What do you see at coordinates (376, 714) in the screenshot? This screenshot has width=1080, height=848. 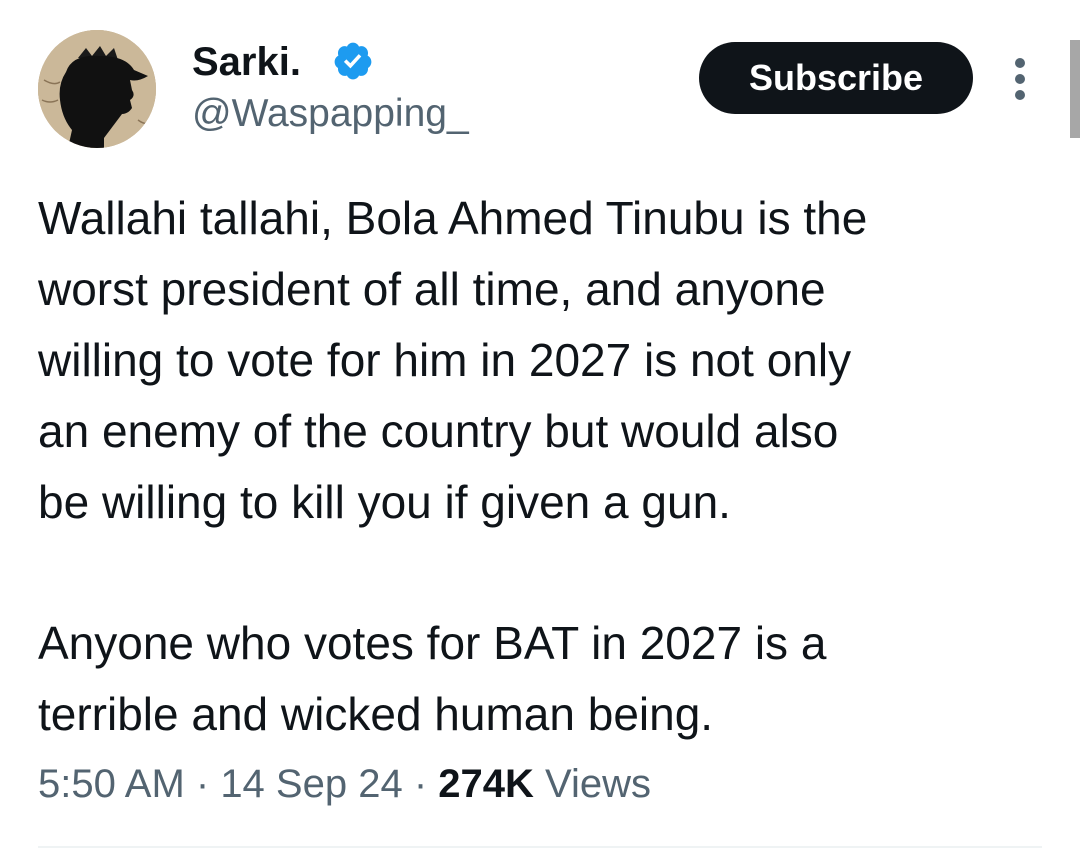 I see `tweet-line: terrible and wicked human being.` at bounding box center [376, 714].